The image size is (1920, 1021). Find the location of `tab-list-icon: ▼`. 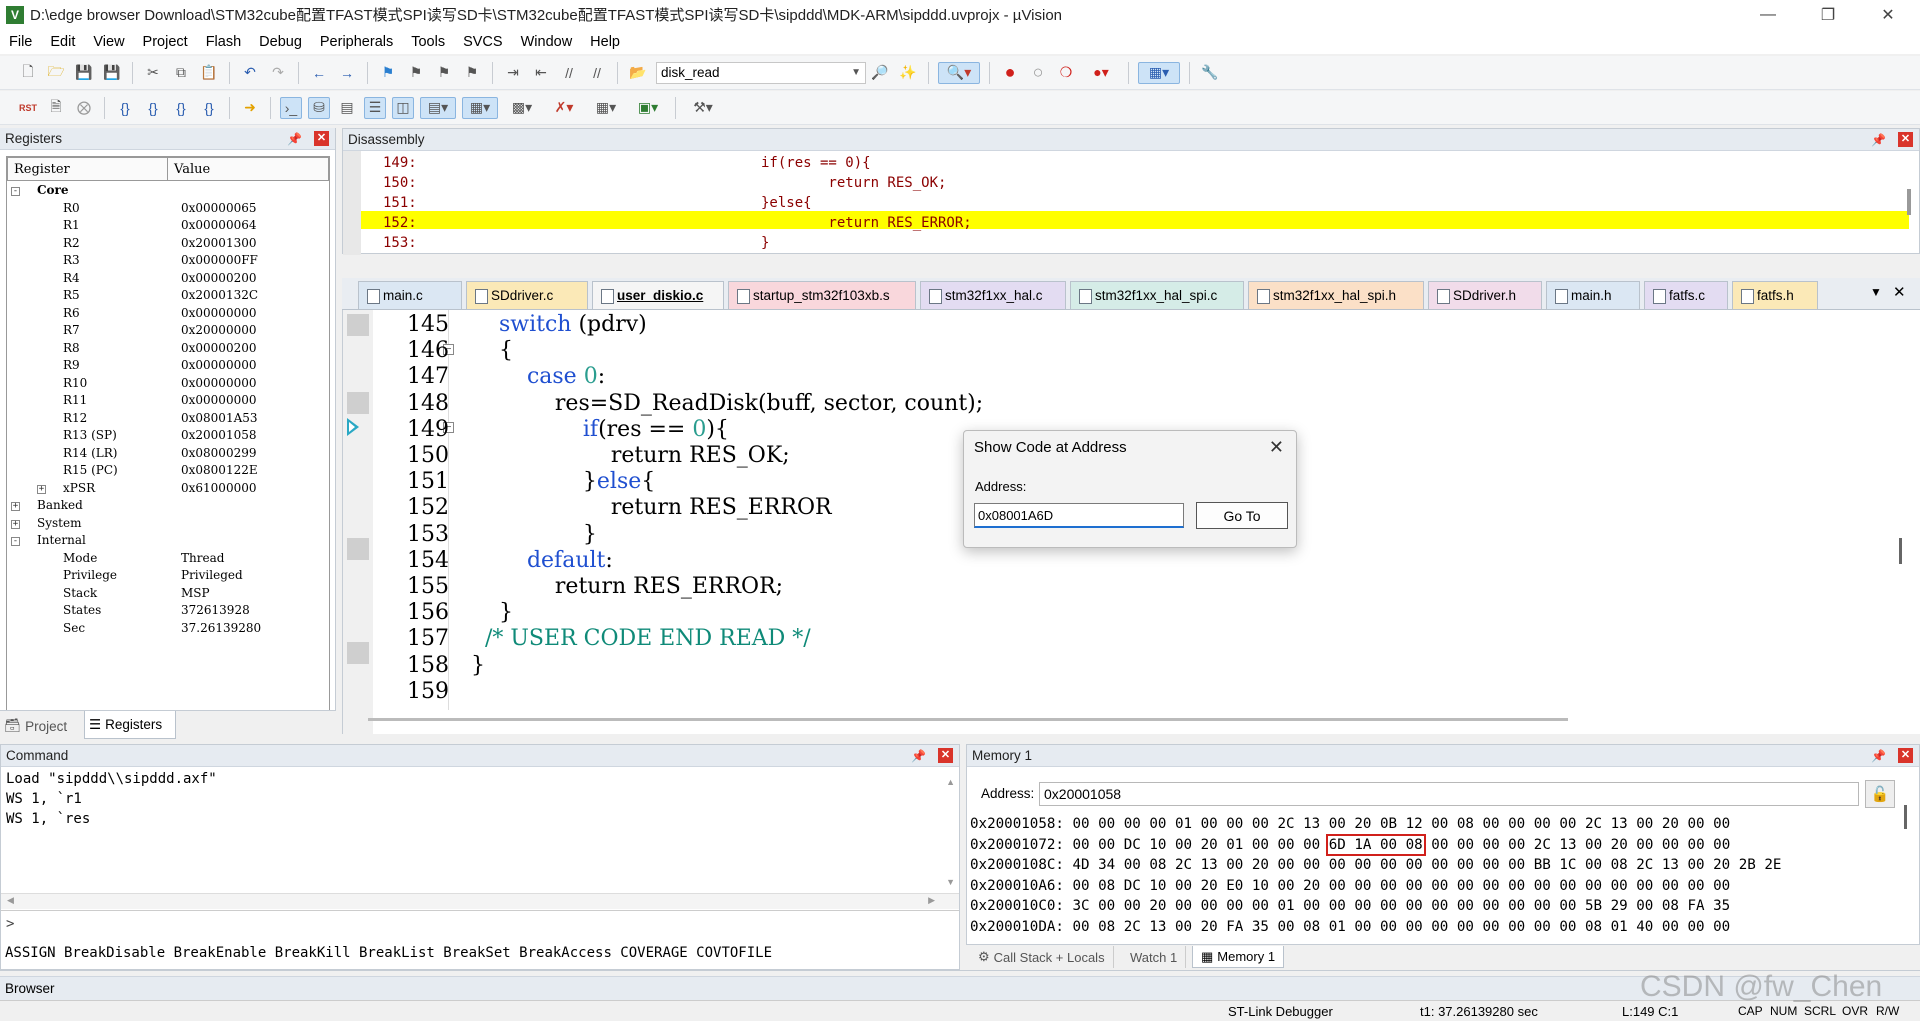

tab-list-icon: ▼ is located at coordinates (1876, 292).